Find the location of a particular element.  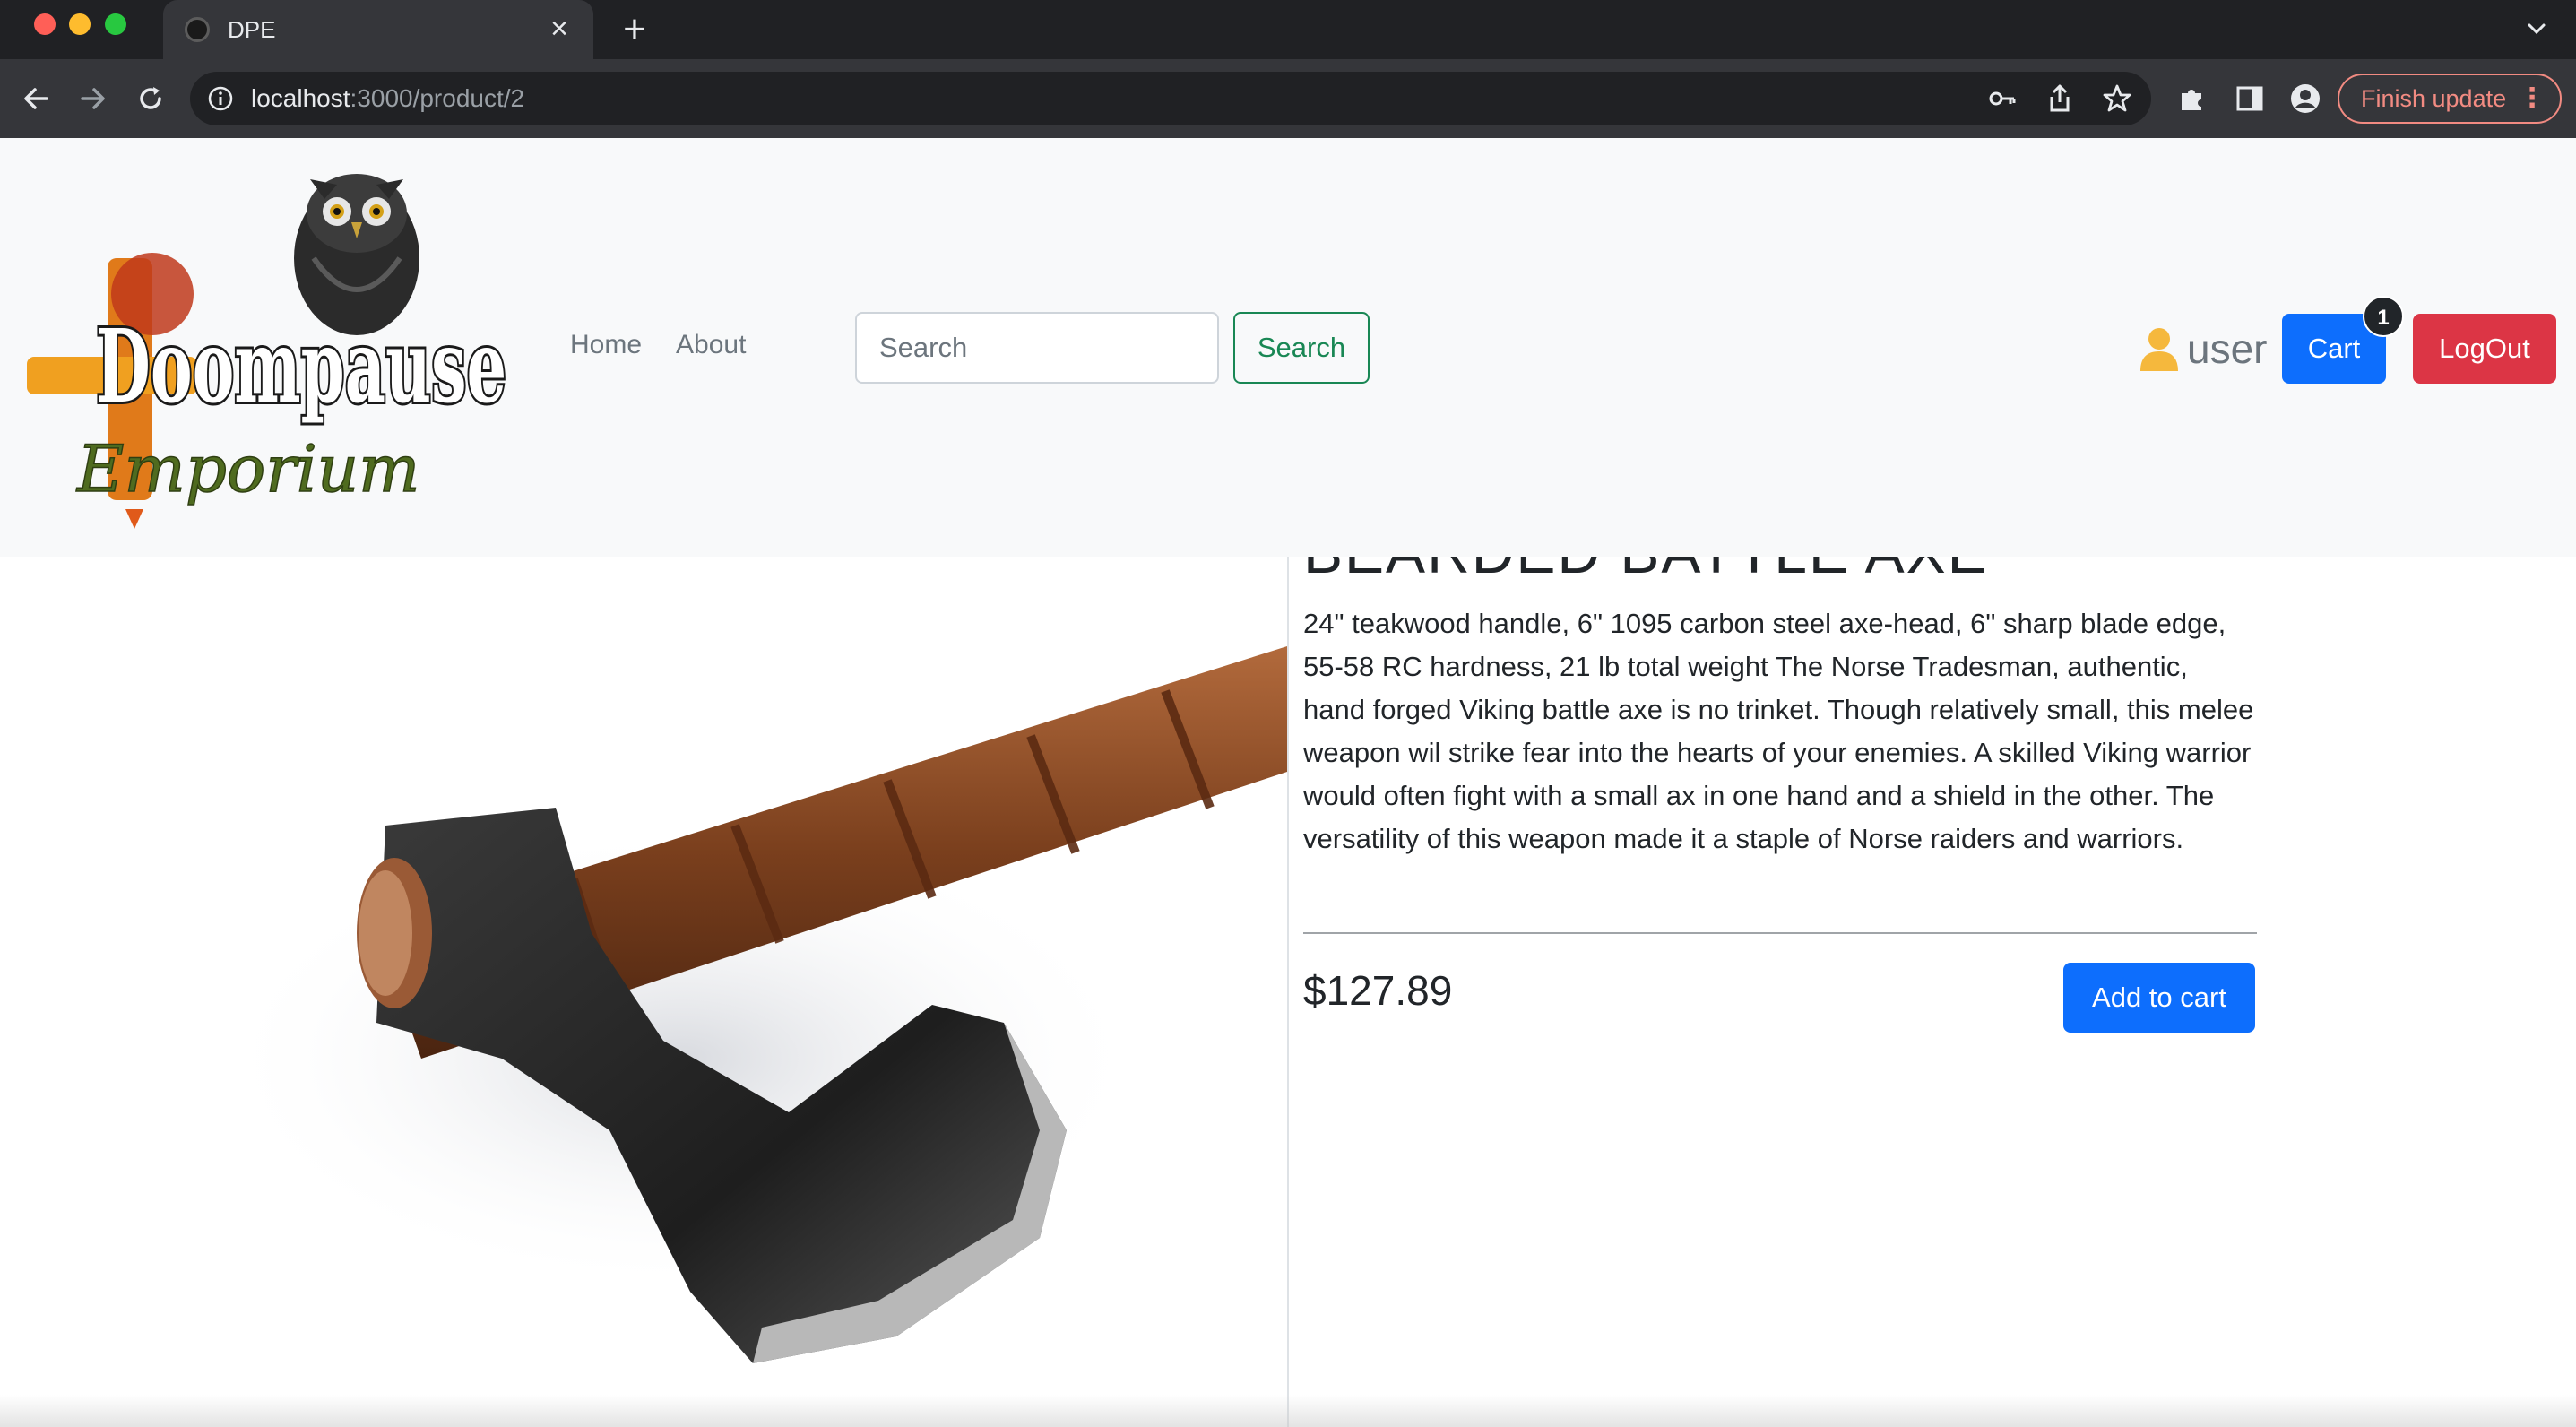

divider is located at coordinates (1780, 933).